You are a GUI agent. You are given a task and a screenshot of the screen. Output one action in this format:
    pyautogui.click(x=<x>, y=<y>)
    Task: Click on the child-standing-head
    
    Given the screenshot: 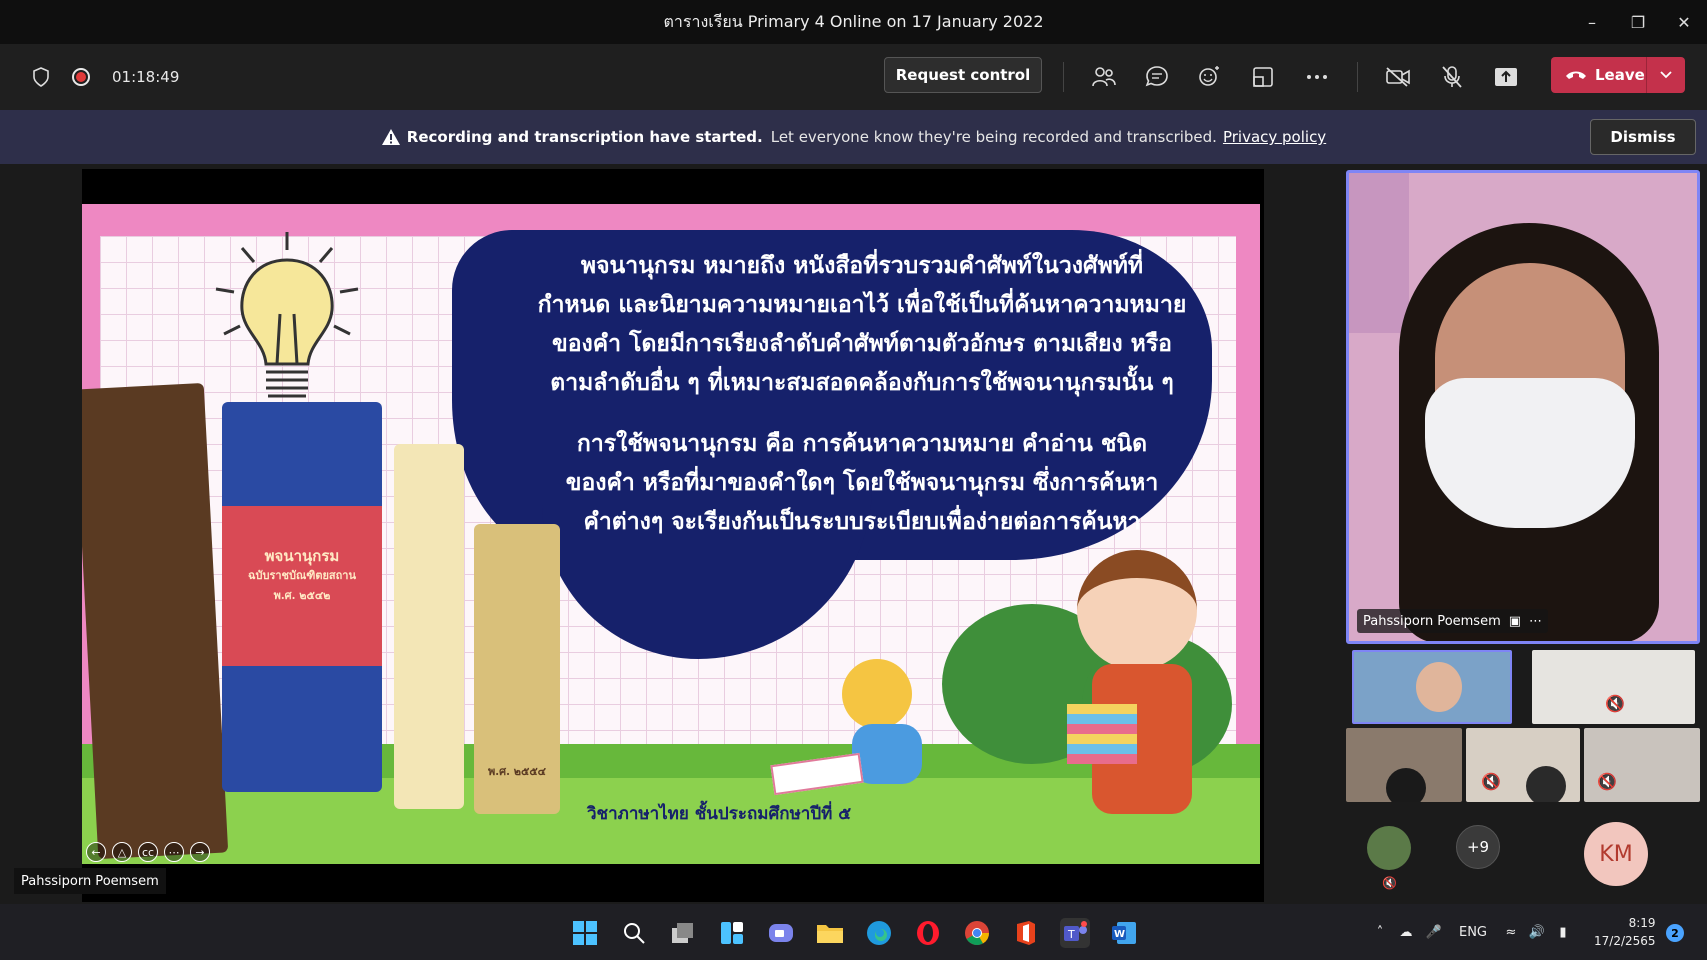 What is the action you would take?
    pyautogui.click(x=1137, y=610)
    